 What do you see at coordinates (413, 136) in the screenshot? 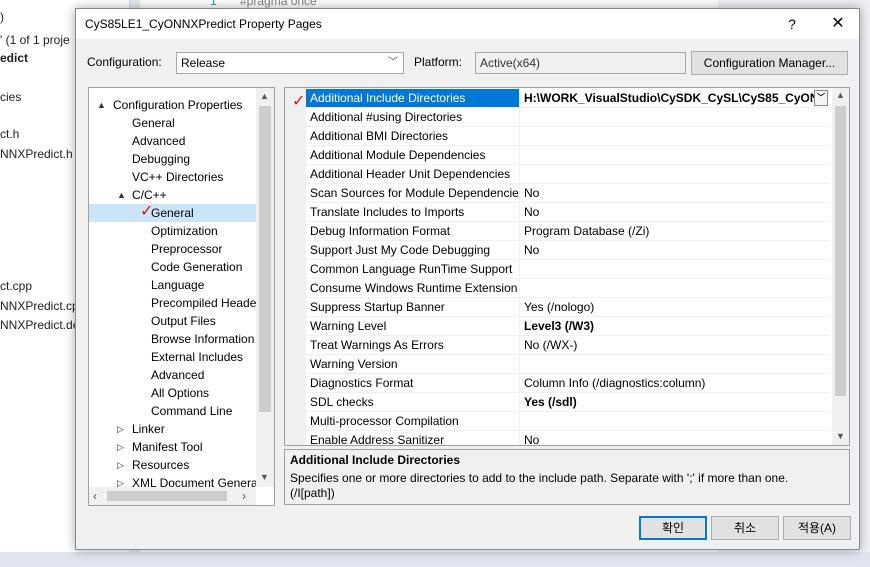
I see `property-name: Additional BMI Directories` at bounding box center [413, 136].